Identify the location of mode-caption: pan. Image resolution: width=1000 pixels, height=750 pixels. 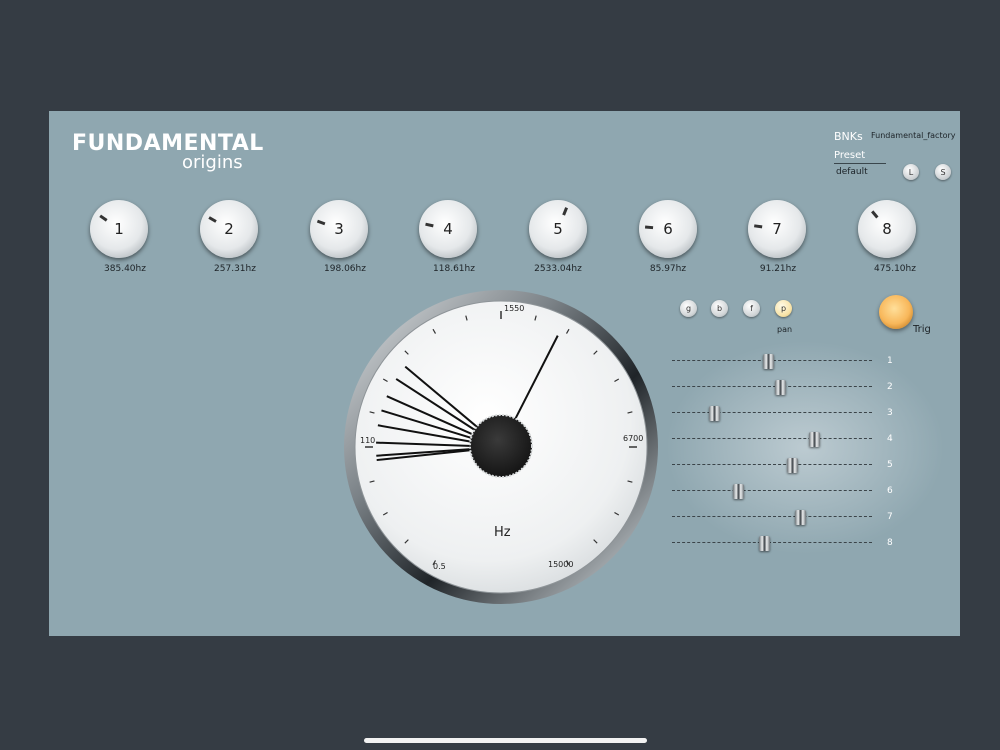
(785, 329).